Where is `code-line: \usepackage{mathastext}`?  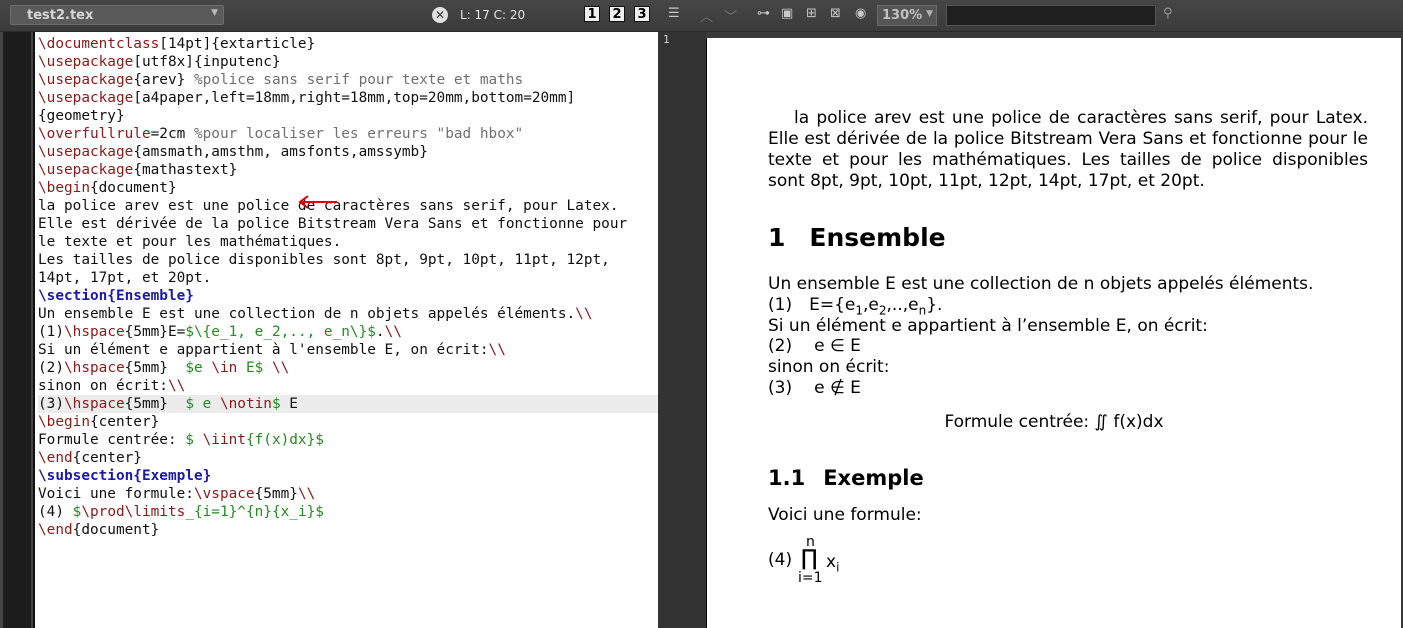
code-line: \usepackage{mathastext} is located at coordinates (348, 170).